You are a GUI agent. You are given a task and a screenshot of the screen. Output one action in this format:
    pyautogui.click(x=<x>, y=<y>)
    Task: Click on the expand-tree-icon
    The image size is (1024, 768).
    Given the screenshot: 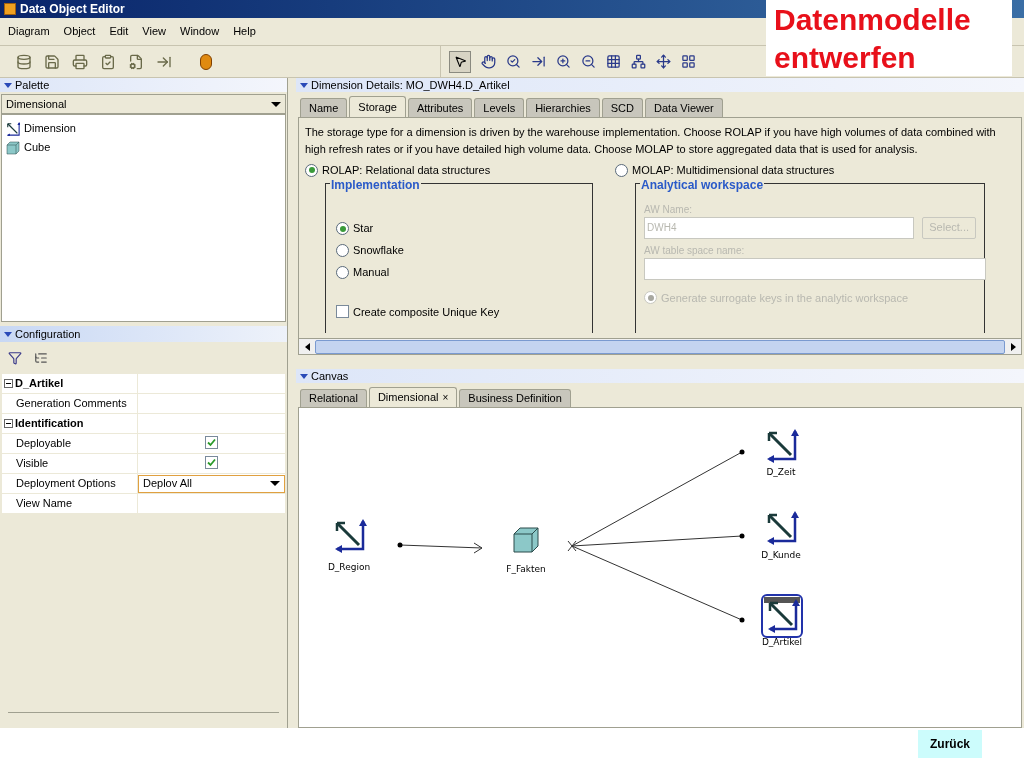 What is the action you would take?
    pyautogui.click(x=41, y=358)
    